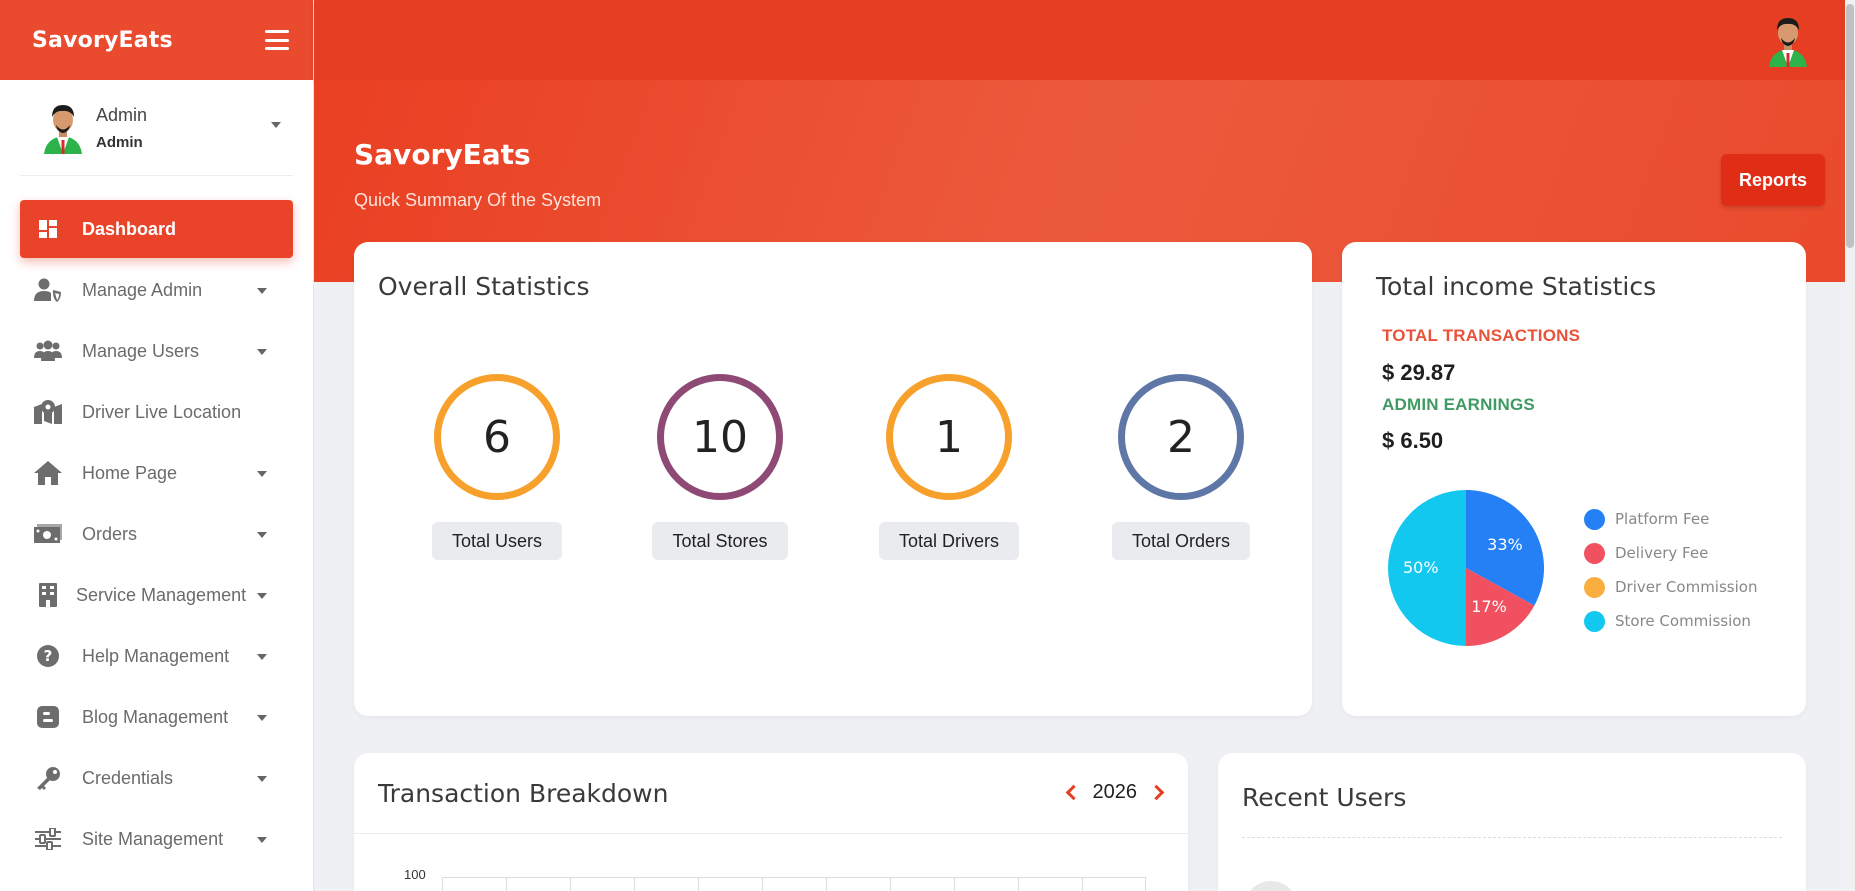 The image size is (1855, 891). Describe the element at coordinates (1181, 541) in the screenshot. I see `stat-label: Total Orders` at that location.